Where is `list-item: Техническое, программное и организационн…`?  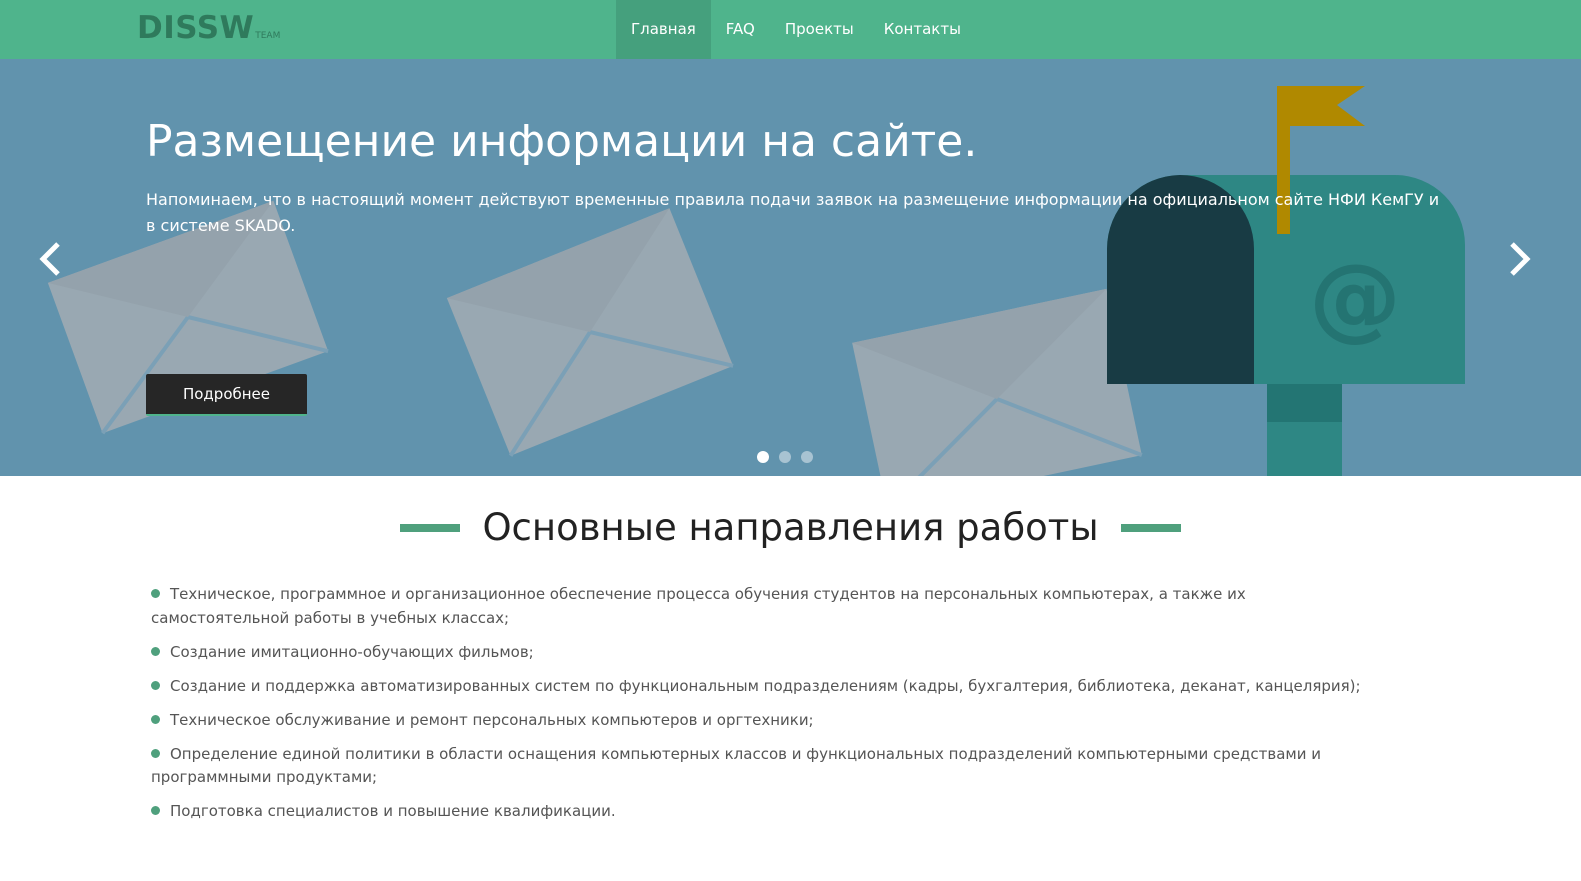 list-item: Техническое, программное и организационн… is located at coordinates (698, 606).